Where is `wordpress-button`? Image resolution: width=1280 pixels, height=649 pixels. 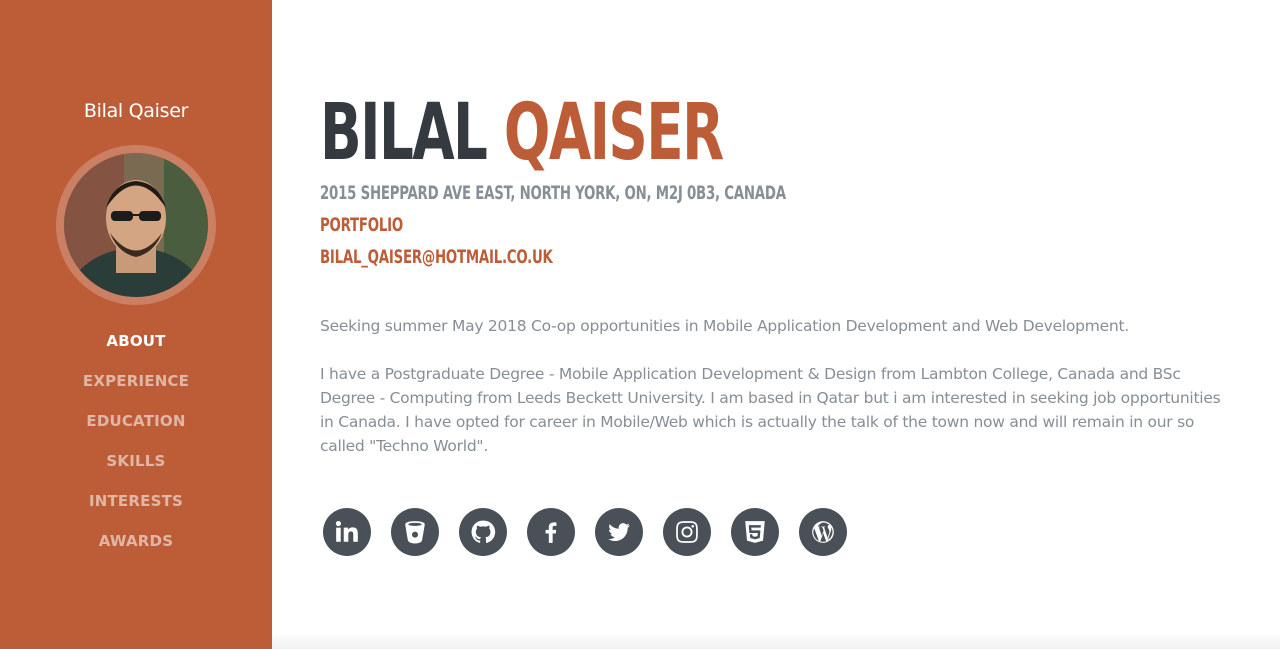
wordpress-button is located at coordinates (823, 532).